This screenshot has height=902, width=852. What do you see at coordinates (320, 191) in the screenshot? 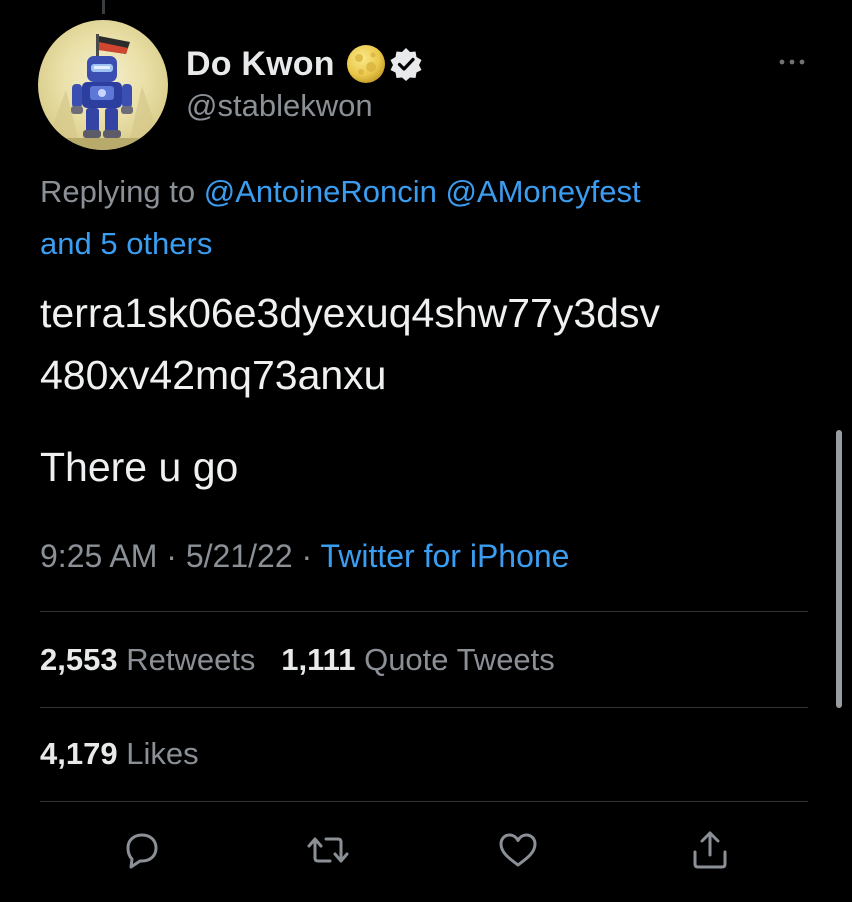
I see `mention-link: @AntoineRoncin` at bounding box center [320, 191].